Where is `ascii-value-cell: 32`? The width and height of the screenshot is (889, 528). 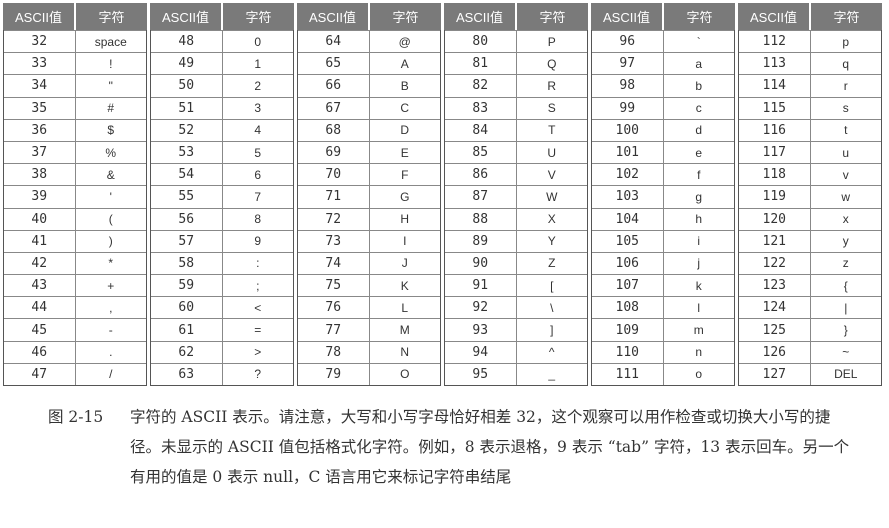
ascii-value-cell: 32 is located at coordinates (40, 42).